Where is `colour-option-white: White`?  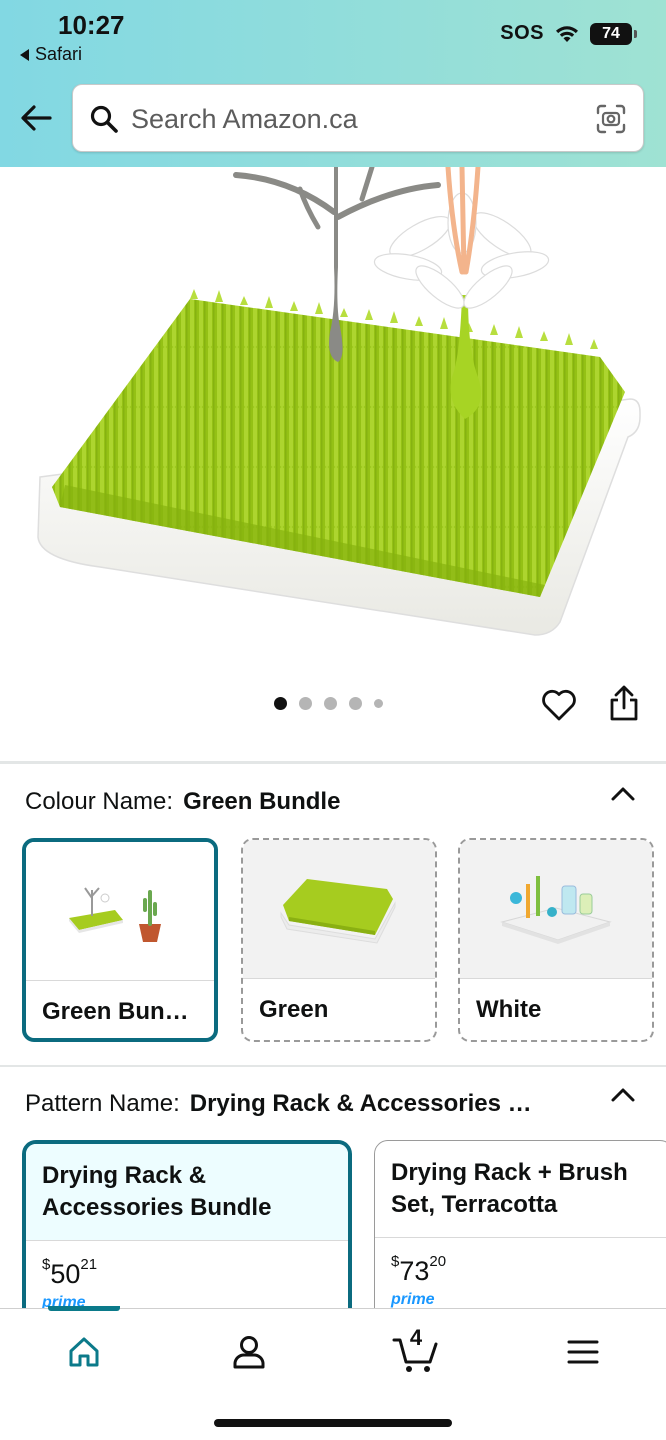
colour-option-white: White is located at coordinates (556, 940).